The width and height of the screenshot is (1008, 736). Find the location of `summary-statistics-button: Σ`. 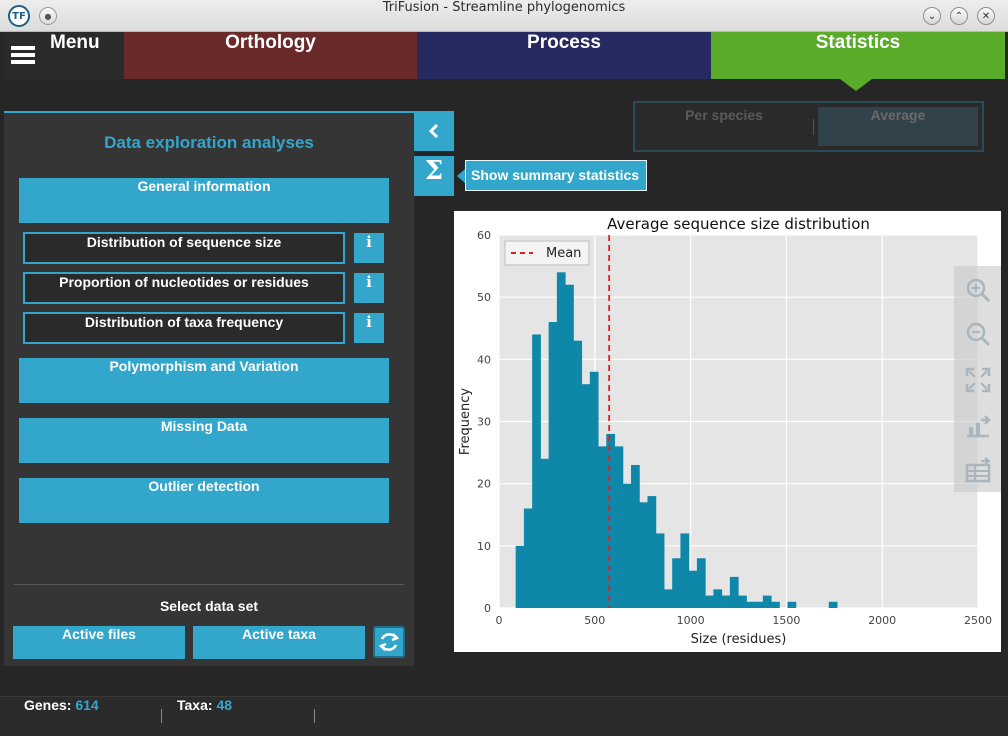

summary-statistics-button: Σ is located at coordinates (434, 176).